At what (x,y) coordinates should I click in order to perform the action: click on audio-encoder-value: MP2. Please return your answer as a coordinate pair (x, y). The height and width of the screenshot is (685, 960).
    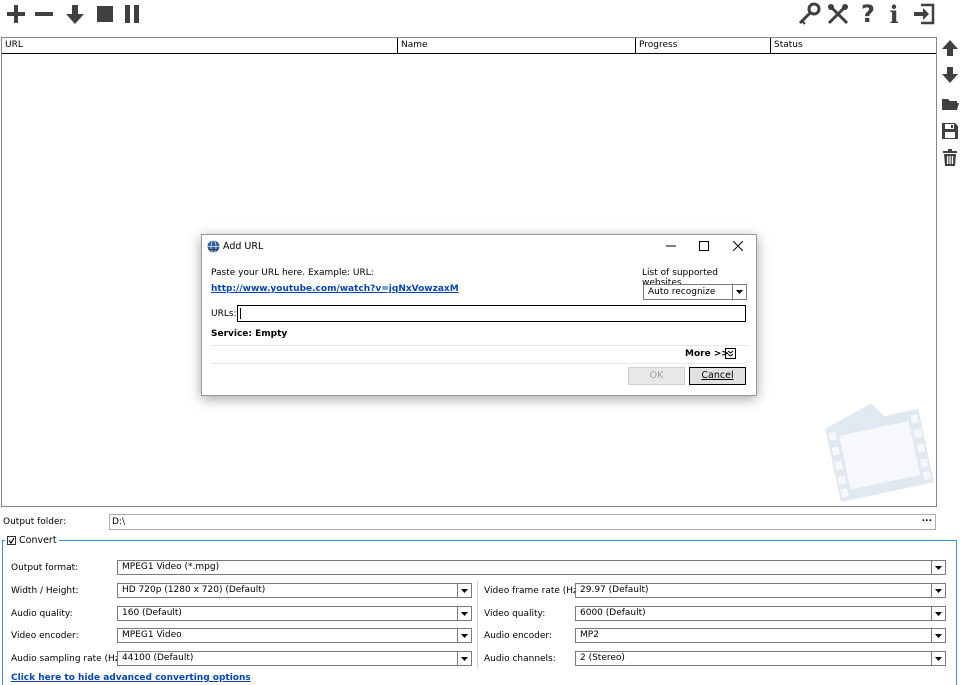
    Looking at the image, I should click on (589, 635).